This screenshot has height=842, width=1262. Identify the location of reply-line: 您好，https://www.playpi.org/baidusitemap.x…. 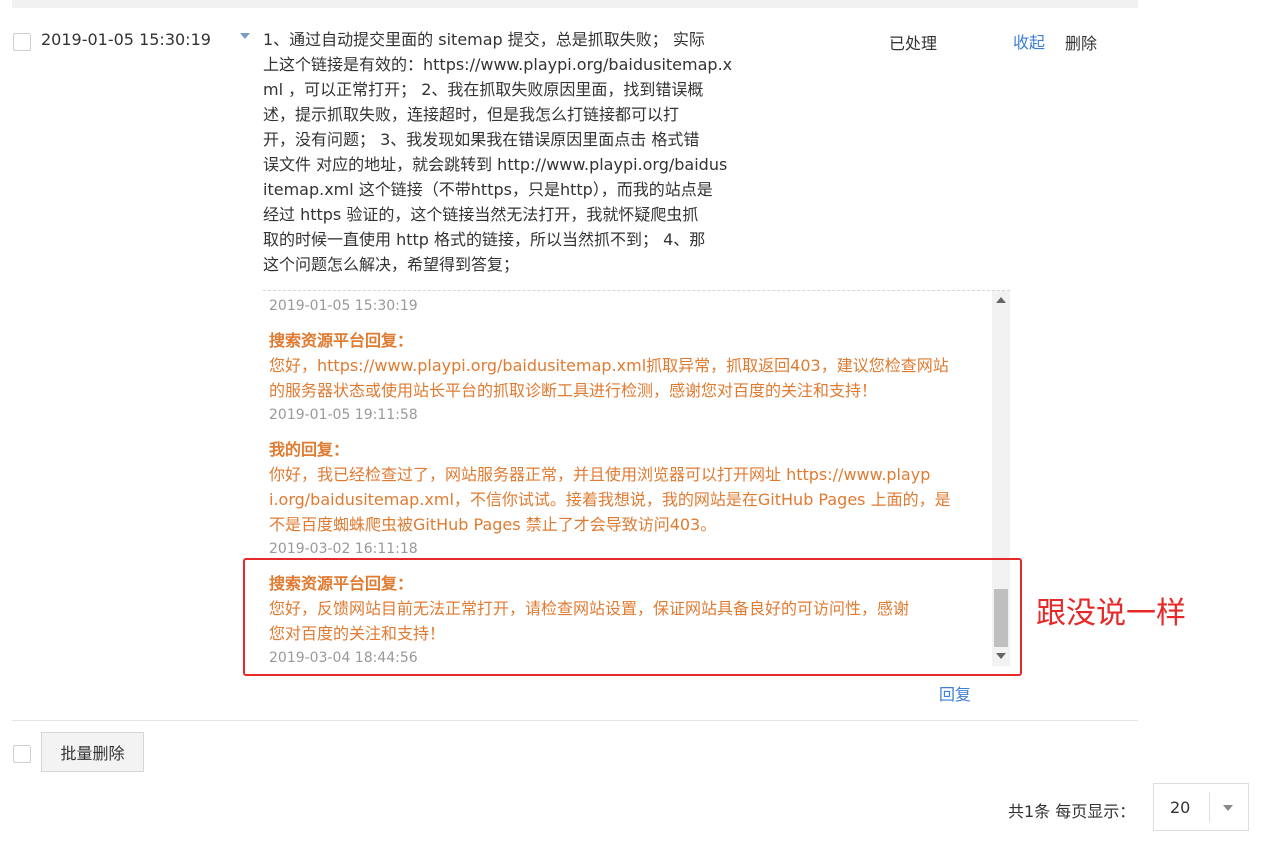
(609, 365).